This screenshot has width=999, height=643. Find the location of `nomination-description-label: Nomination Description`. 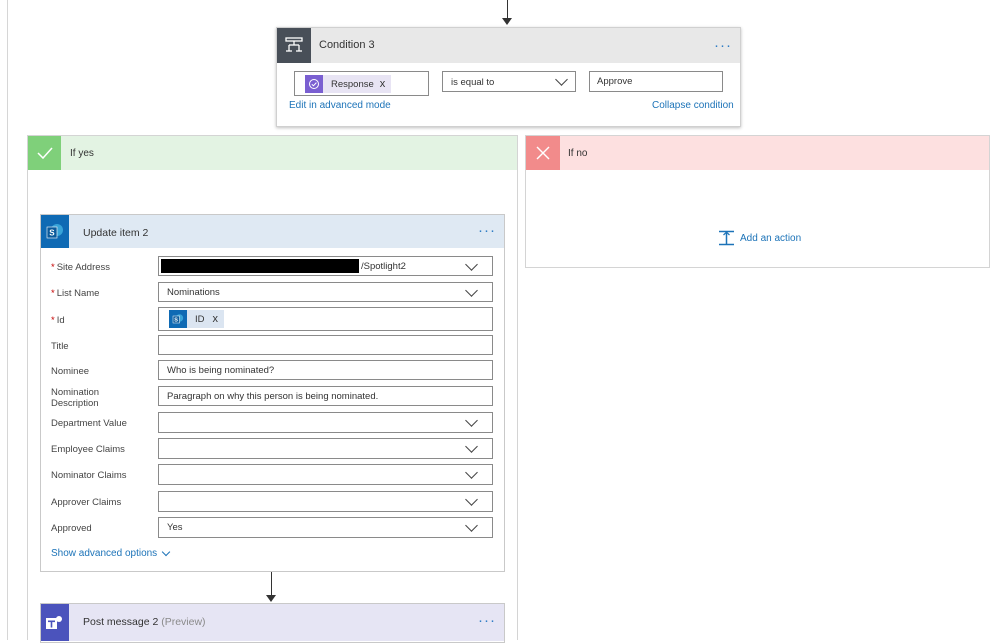

nomination-description-label: Nomination Description is located at coordinates (75, 398).